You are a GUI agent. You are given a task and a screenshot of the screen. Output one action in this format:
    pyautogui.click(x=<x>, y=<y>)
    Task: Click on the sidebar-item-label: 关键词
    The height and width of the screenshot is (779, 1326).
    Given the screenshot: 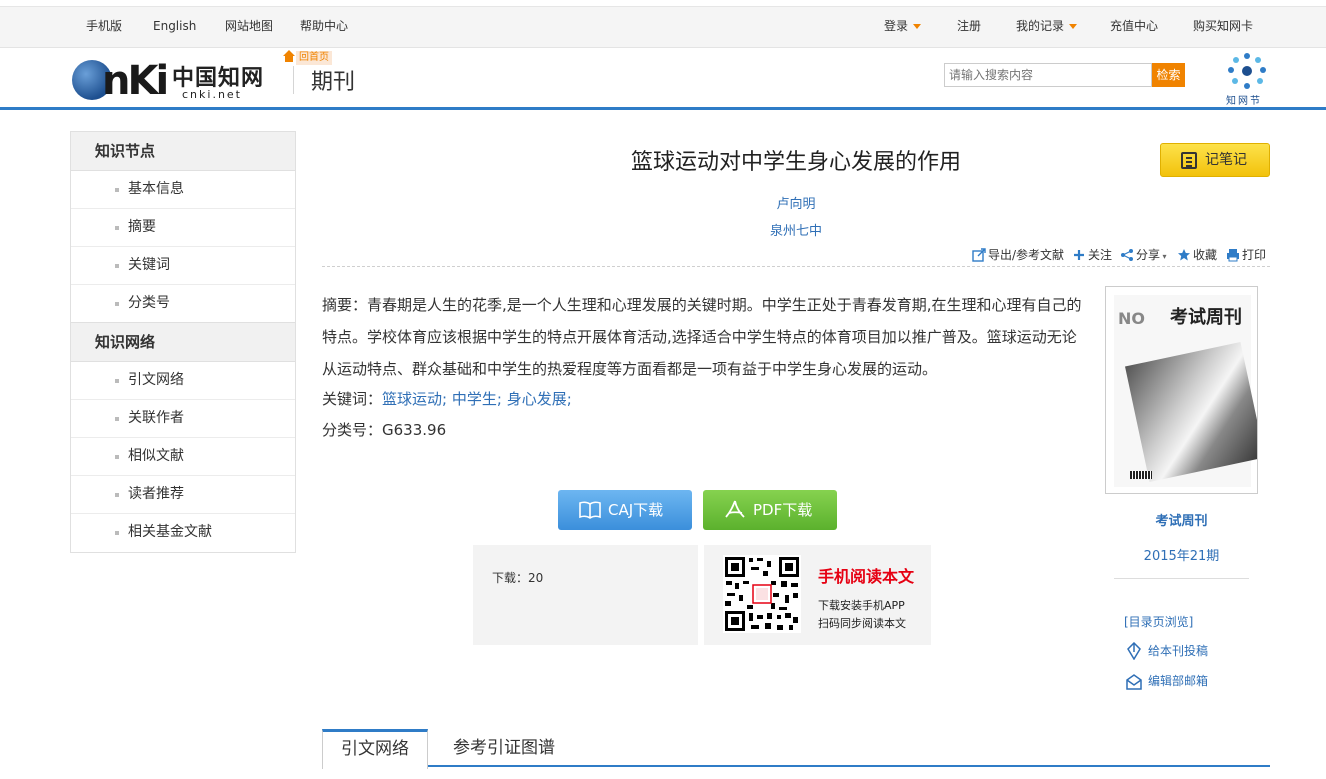 What is the action you would take?
    pyautogui.click(x=149, y=265)
    